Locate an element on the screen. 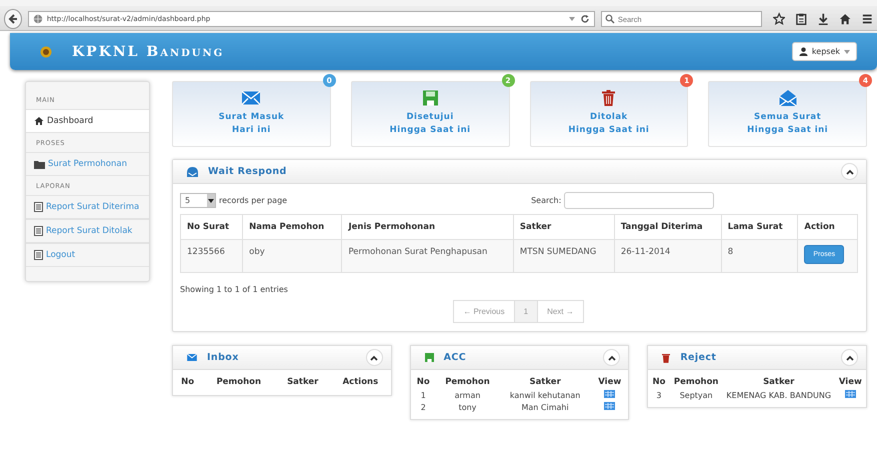 This screenshot has width=877, height=462. column-header: Actions is located at coordinates (361, 382).